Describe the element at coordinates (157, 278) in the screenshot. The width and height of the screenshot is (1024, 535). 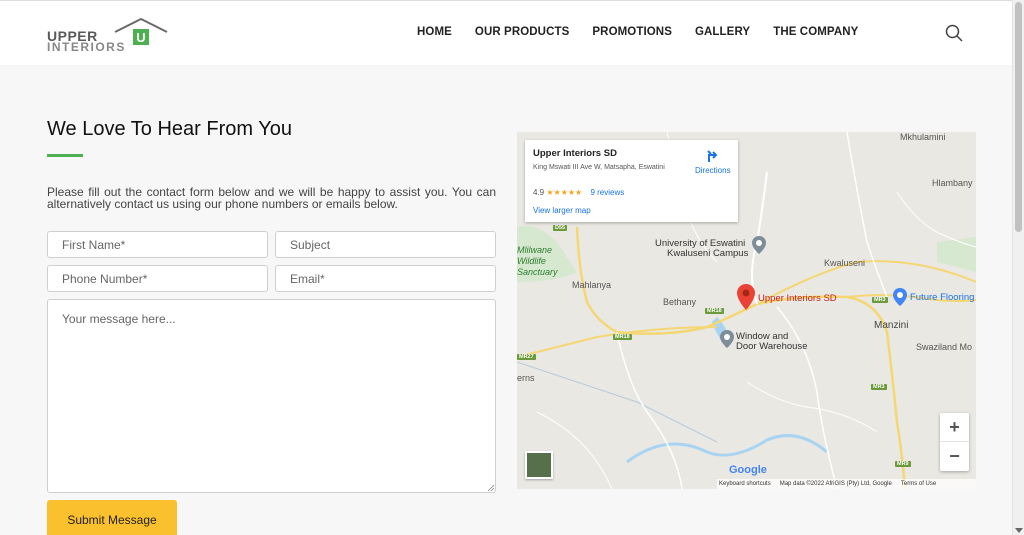
I see `phone-number-input` at that location.